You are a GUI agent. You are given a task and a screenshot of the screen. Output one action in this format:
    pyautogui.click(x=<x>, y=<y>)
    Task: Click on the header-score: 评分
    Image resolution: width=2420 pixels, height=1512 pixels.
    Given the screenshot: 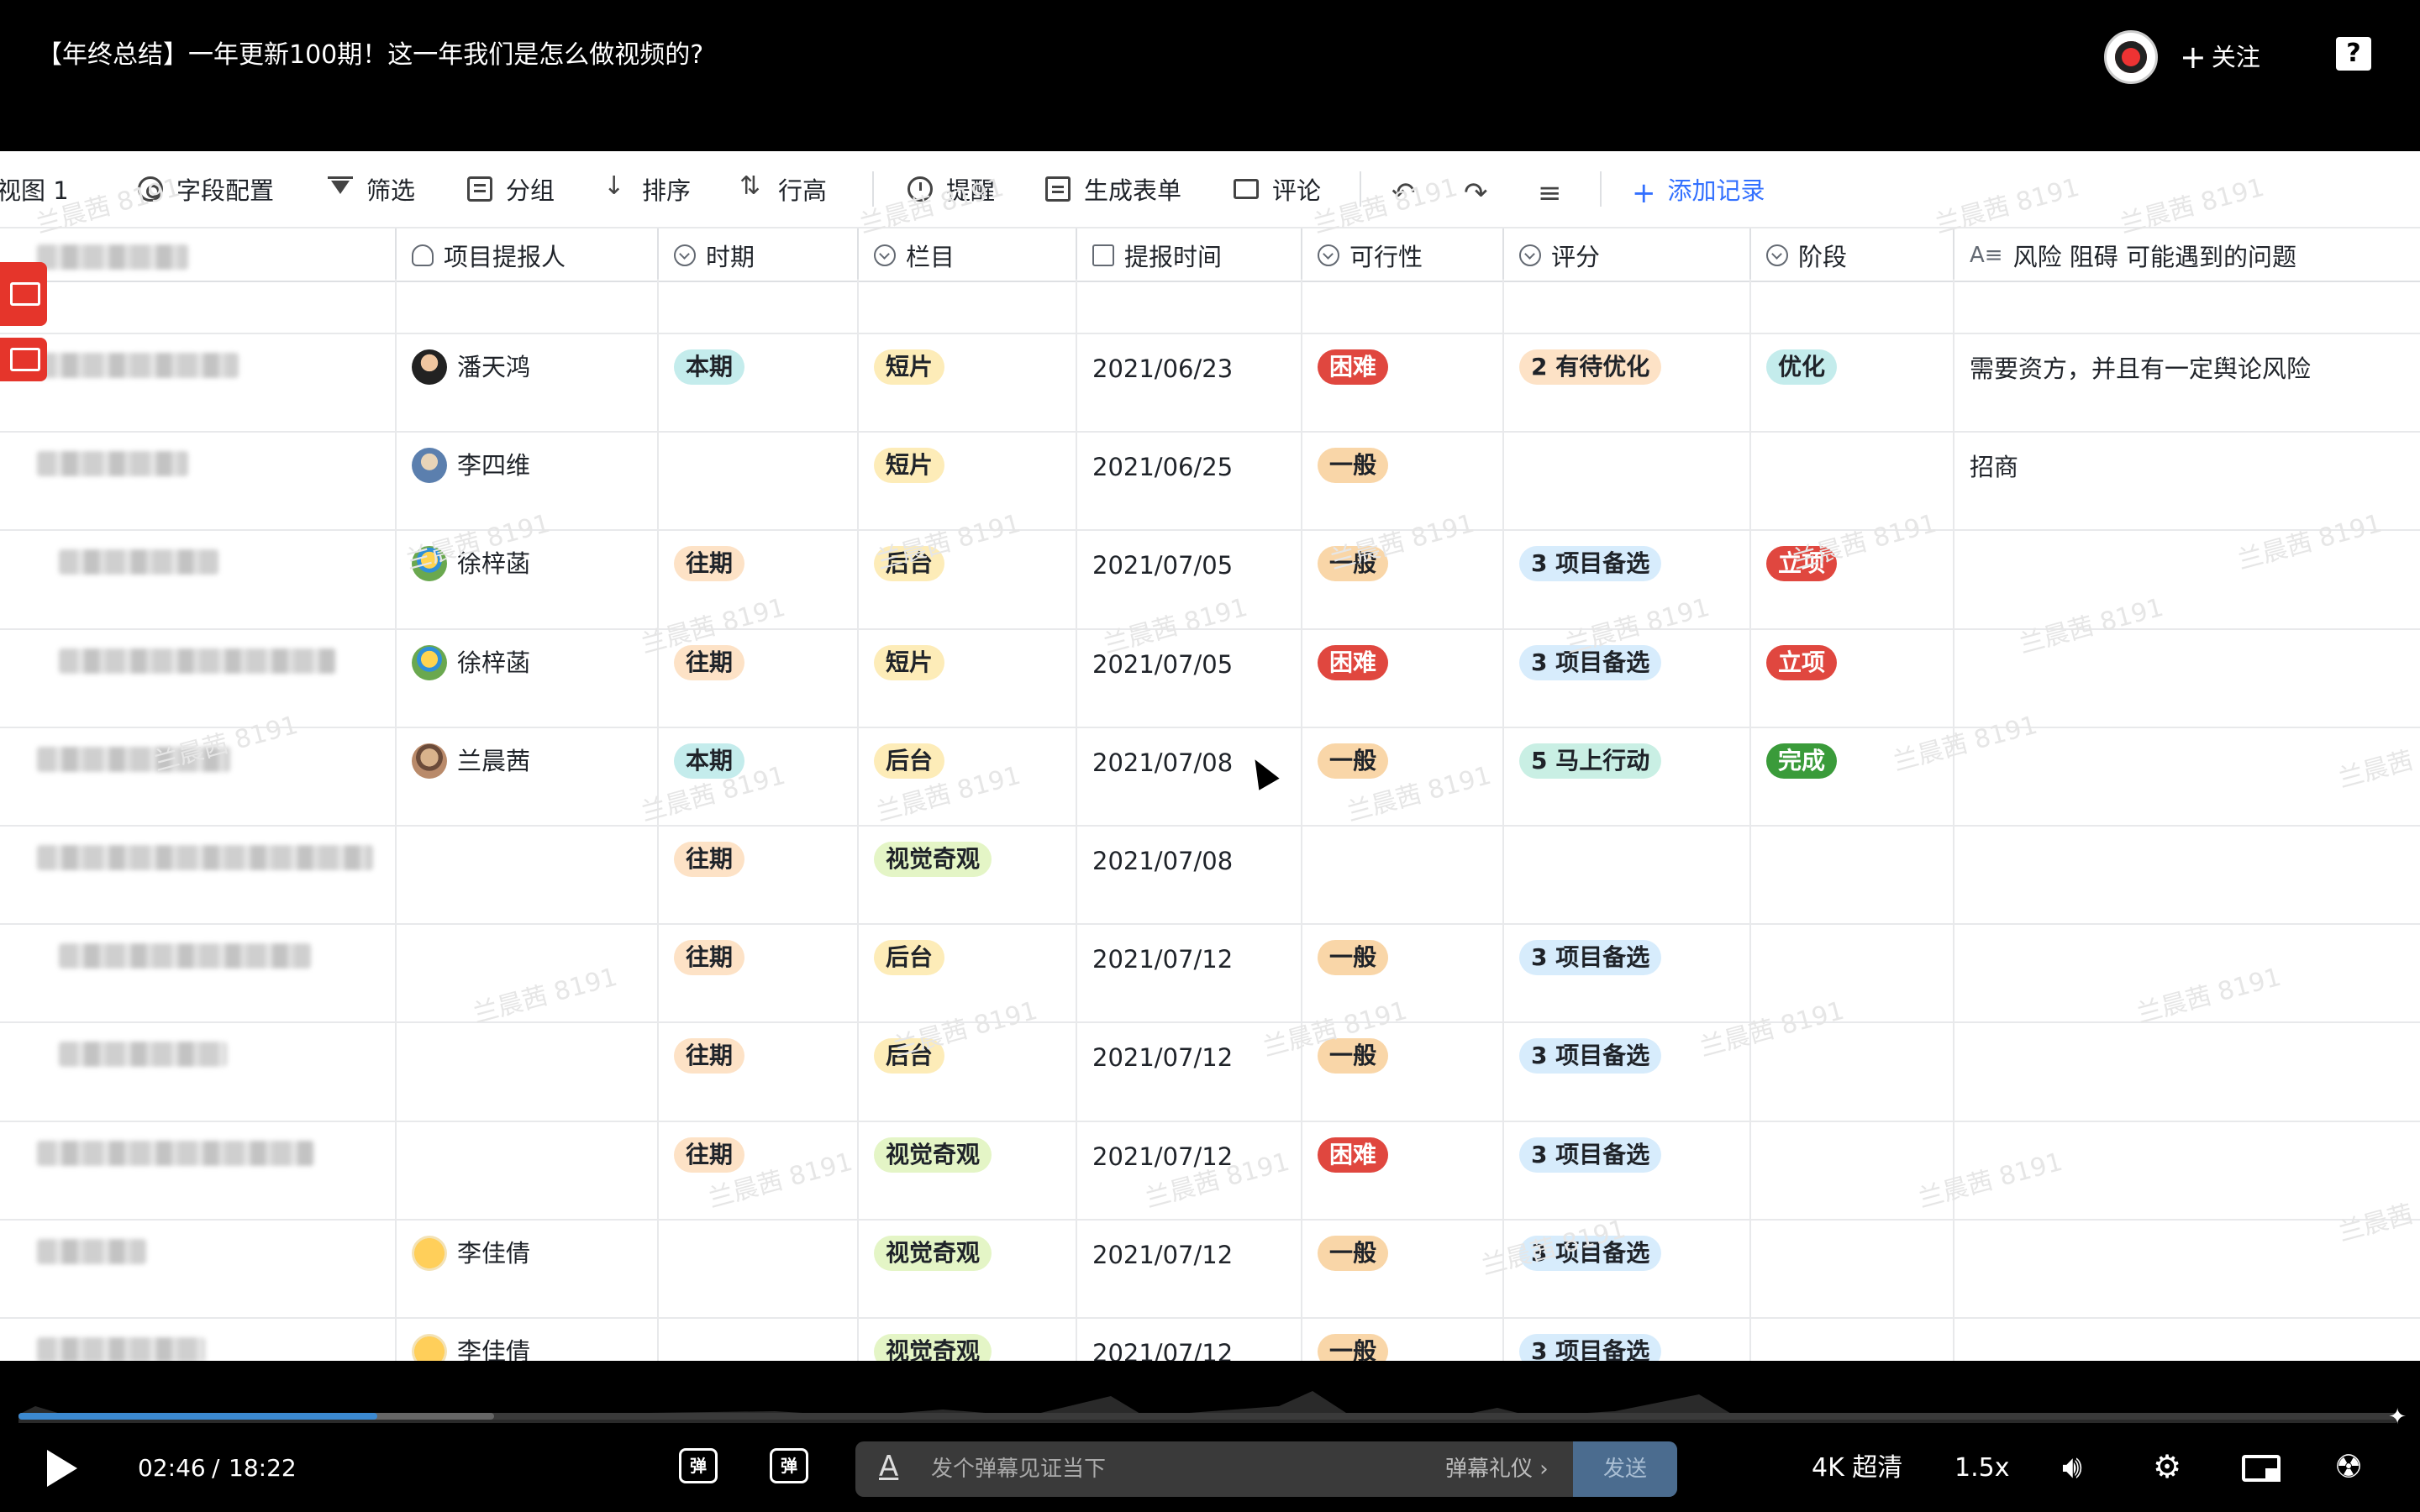 What is the action you would take?
    pyautogui.click(x=1625, y=255)
    